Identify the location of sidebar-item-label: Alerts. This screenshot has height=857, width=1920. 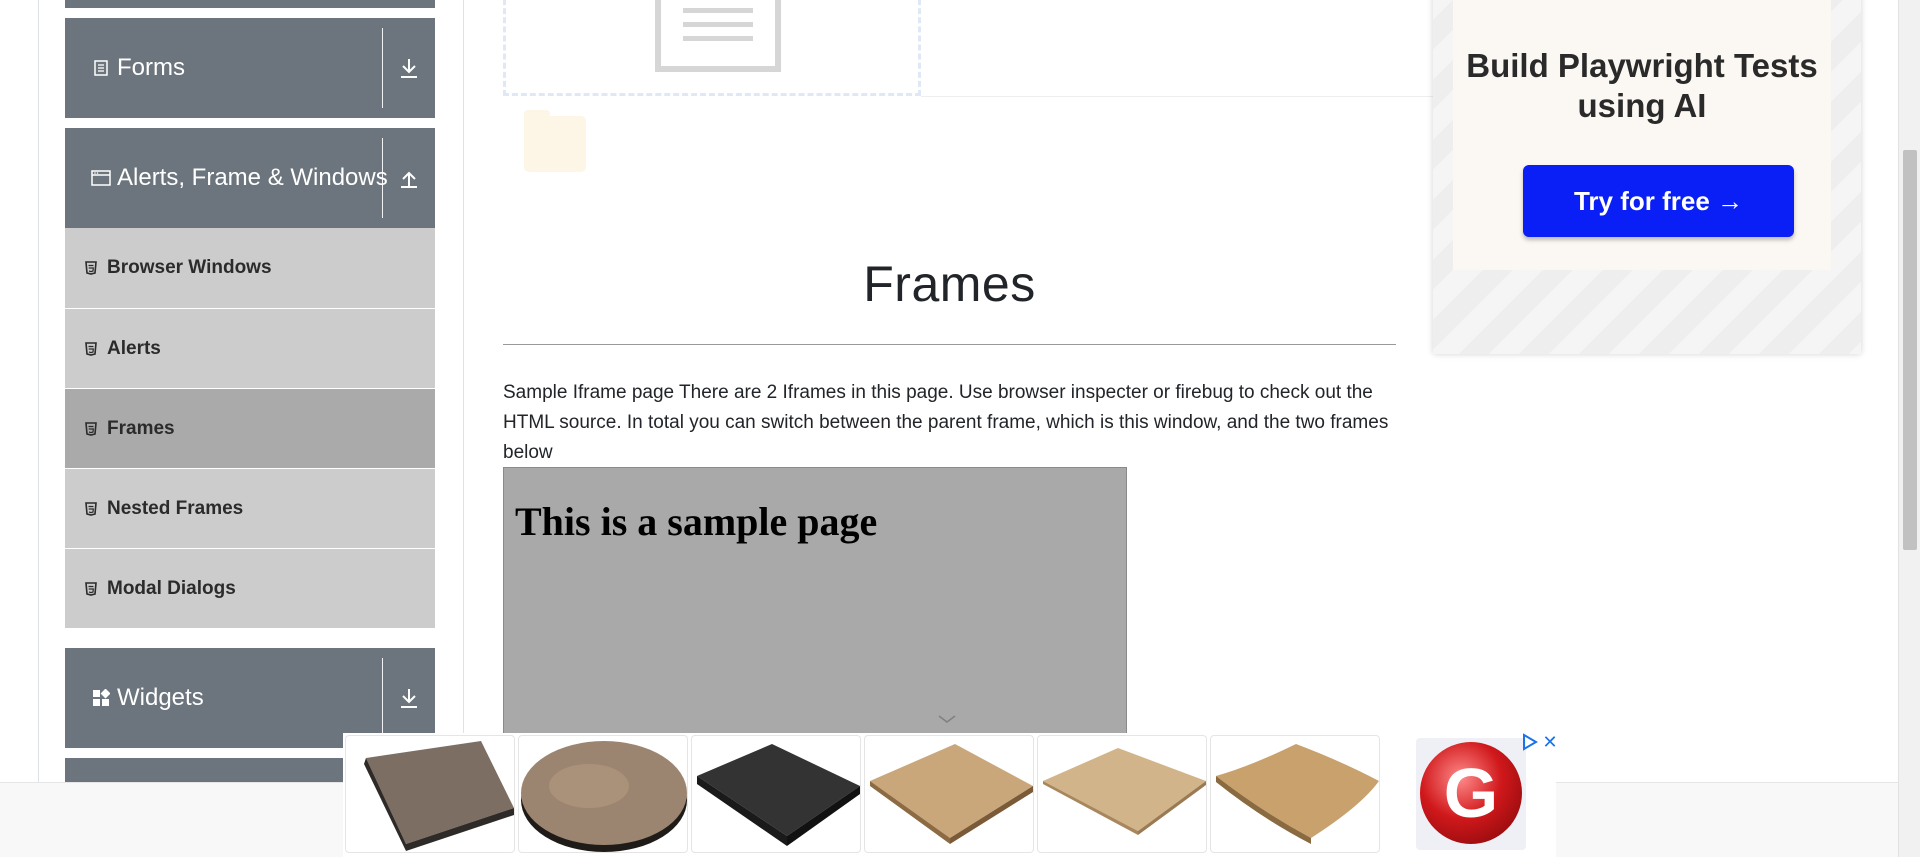
(134, 348).